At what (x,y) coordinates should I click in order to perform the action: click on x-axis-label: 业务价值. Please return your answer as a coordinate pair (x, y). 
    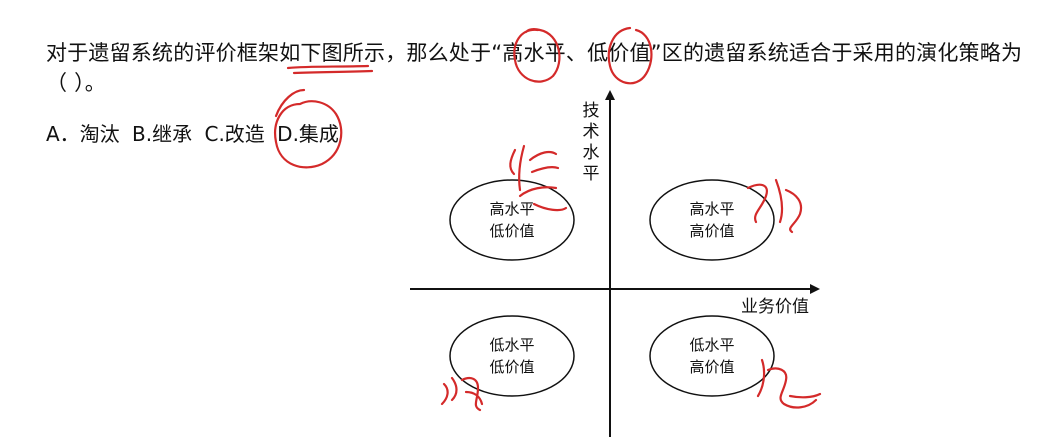
    Looking at the image, I should click on (775, 307).